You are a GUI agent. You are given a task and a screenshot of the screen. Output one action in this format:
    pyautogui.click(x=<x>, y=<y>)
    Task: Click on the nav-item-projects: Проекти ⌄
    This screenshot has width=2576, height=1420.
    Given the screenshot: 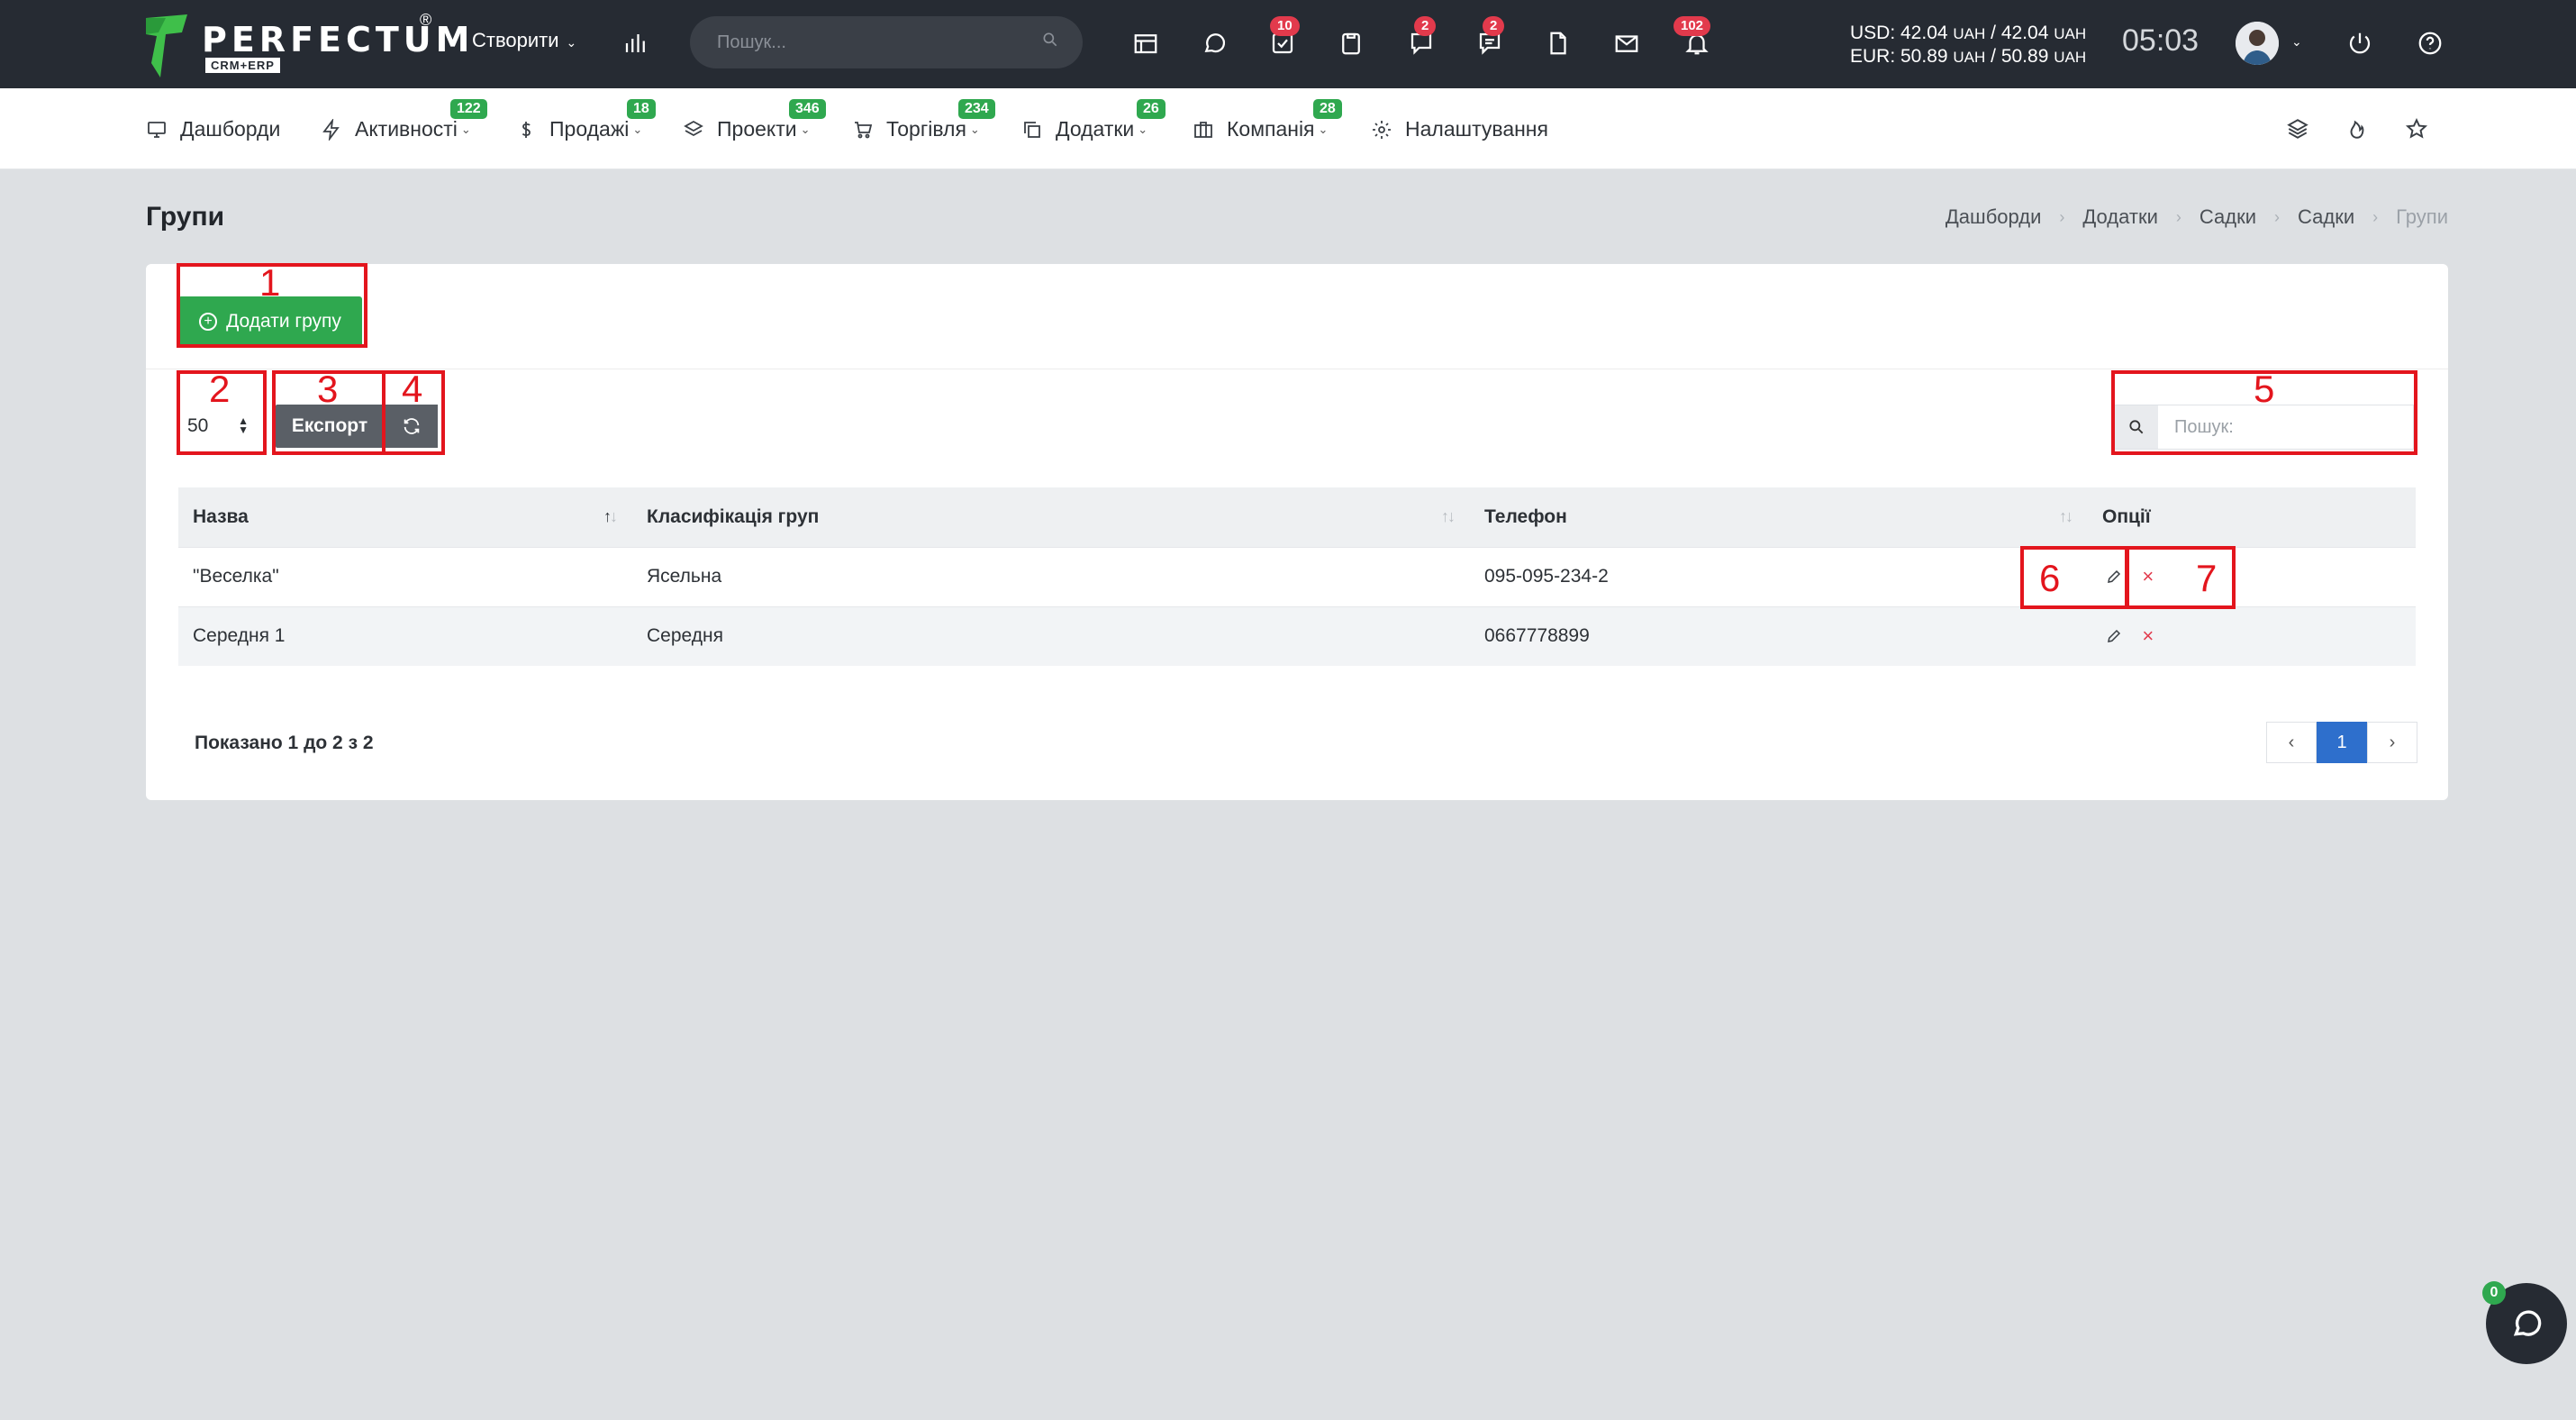 What is the action you would take?
    pyautogui.click(x=747, y=129)
    